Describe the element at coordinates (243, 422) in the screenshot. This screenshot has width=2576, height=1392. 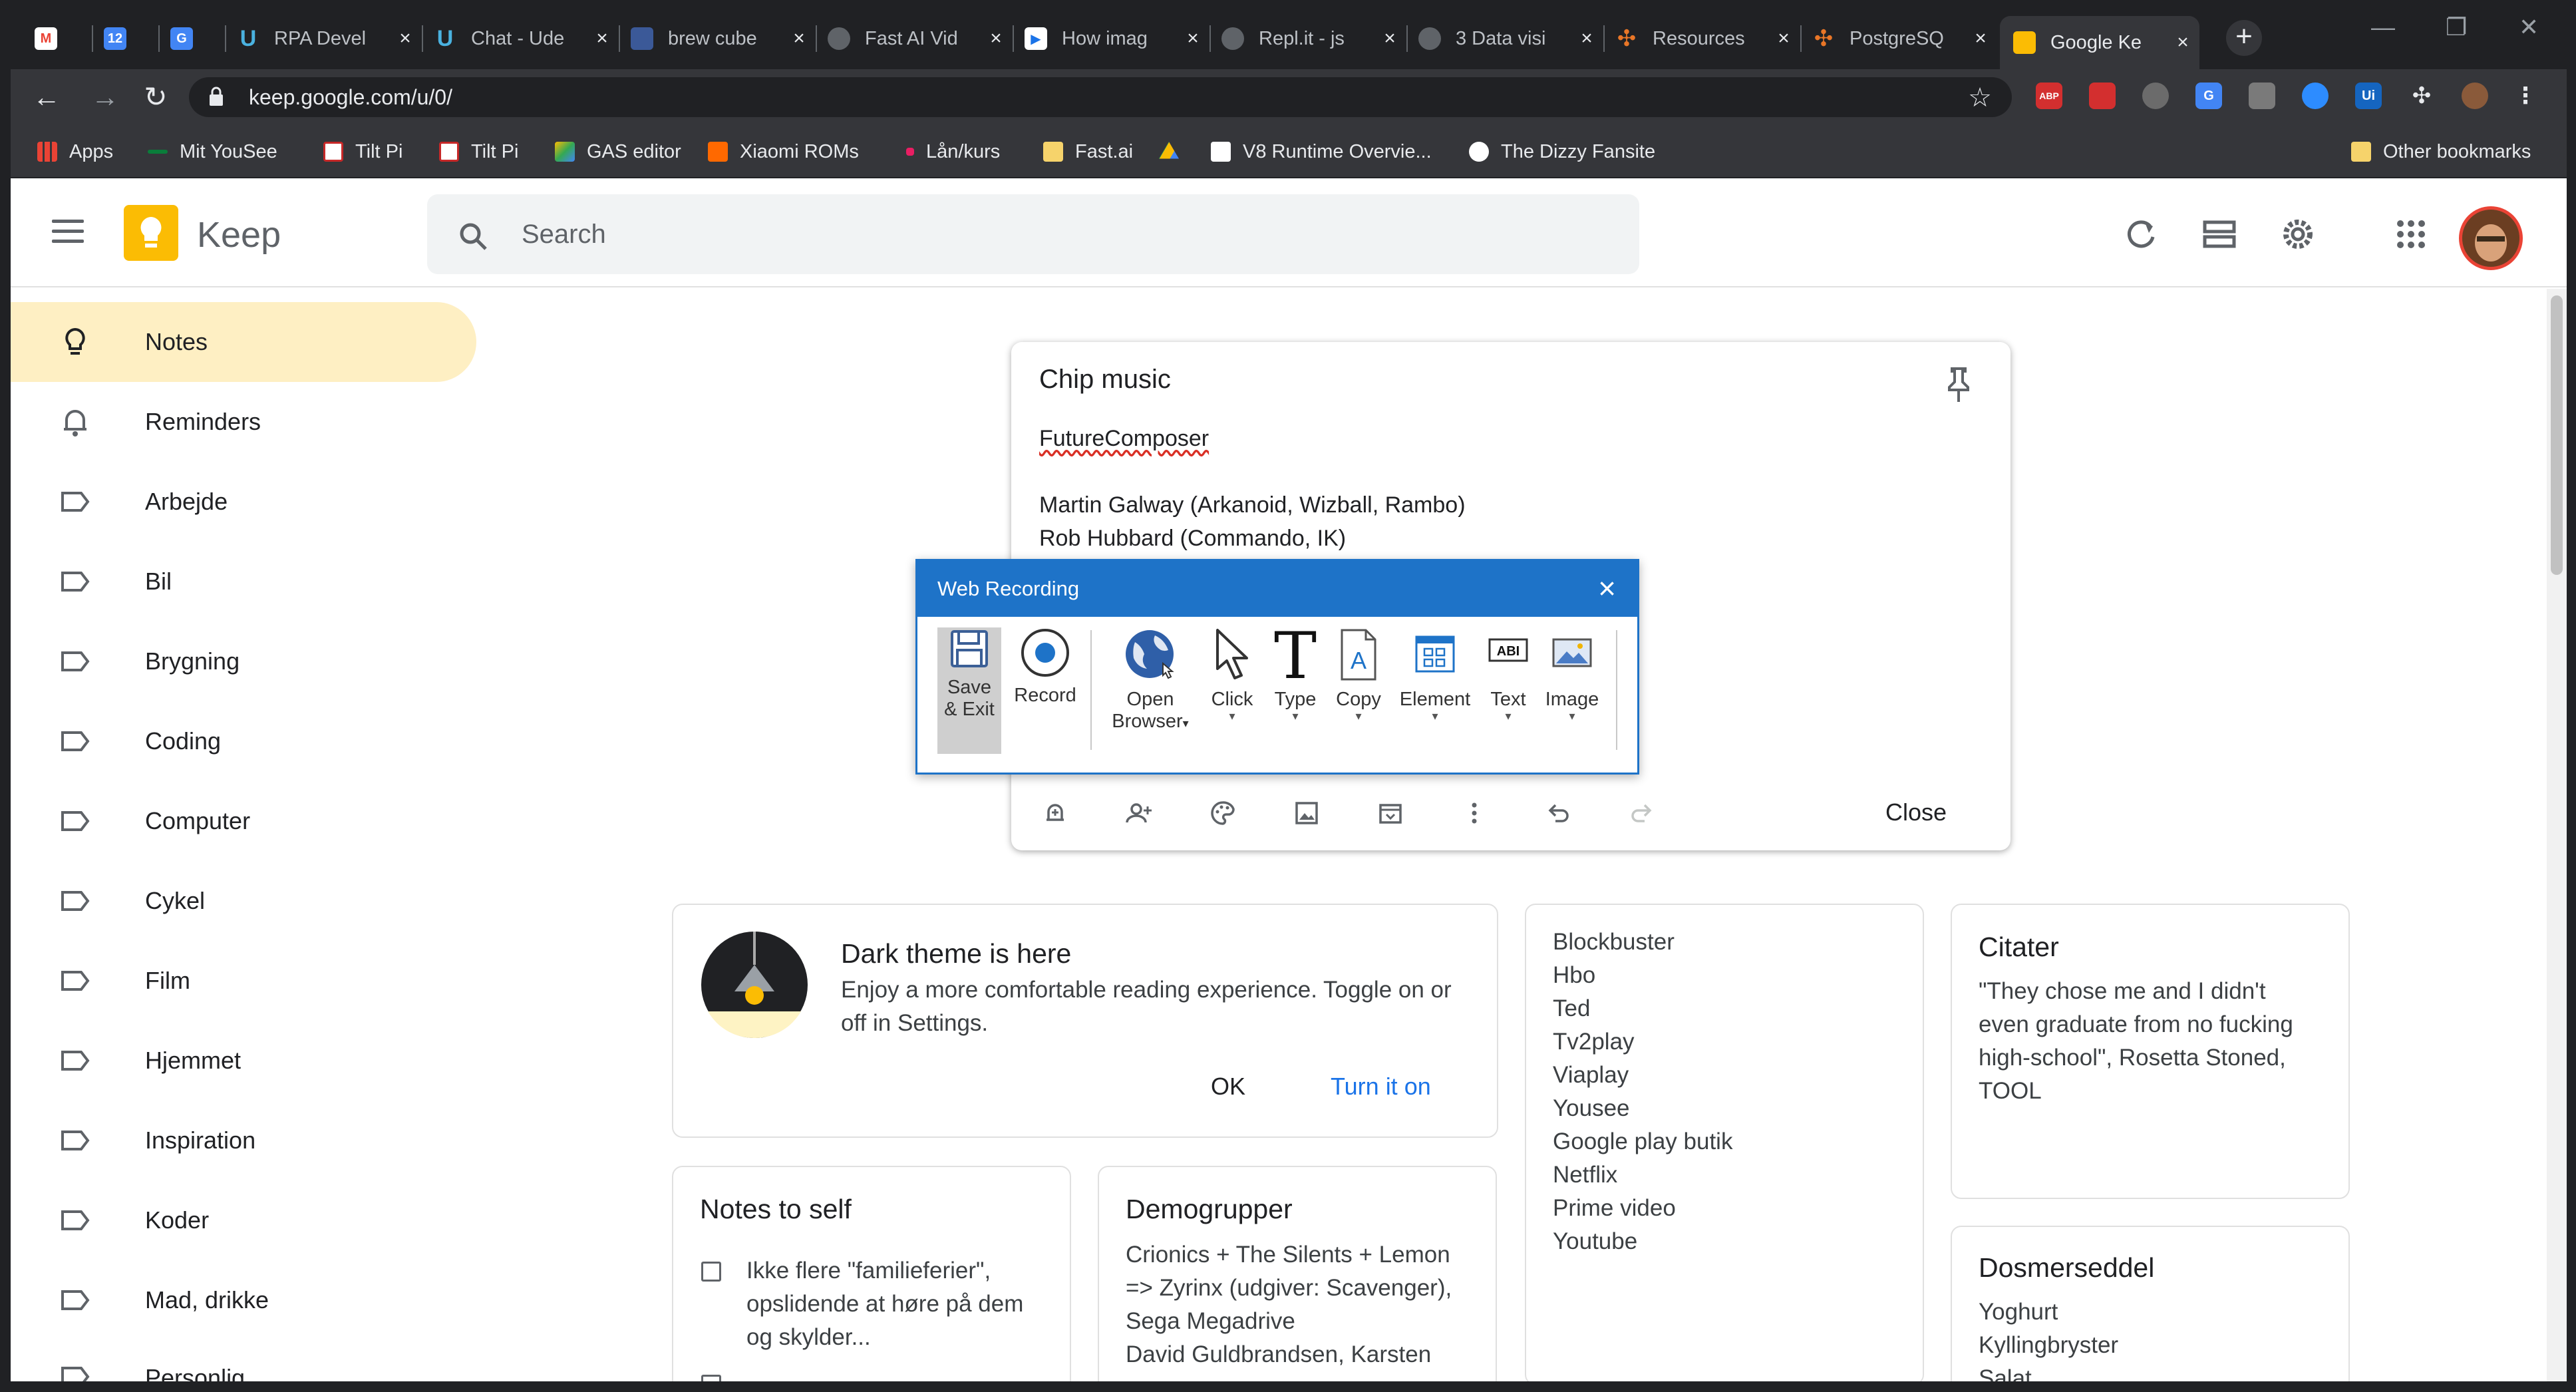
I see `sidebar-item-reminders: Reminders` at that location.